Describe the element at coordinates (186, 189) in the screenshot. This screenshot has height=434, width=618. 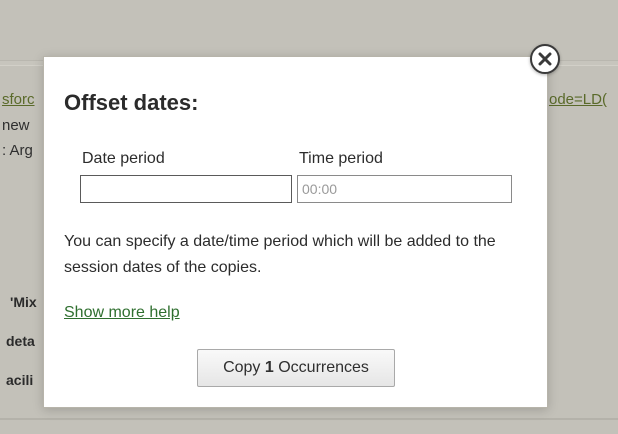
I see `date-period-input` at that location.